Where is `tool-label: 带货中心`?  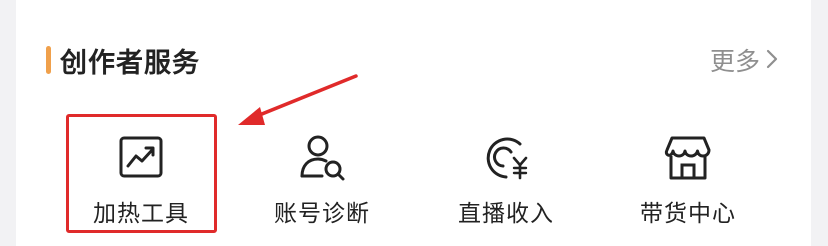
tool-label: 带货中心 is located at coordinates (688, 214).